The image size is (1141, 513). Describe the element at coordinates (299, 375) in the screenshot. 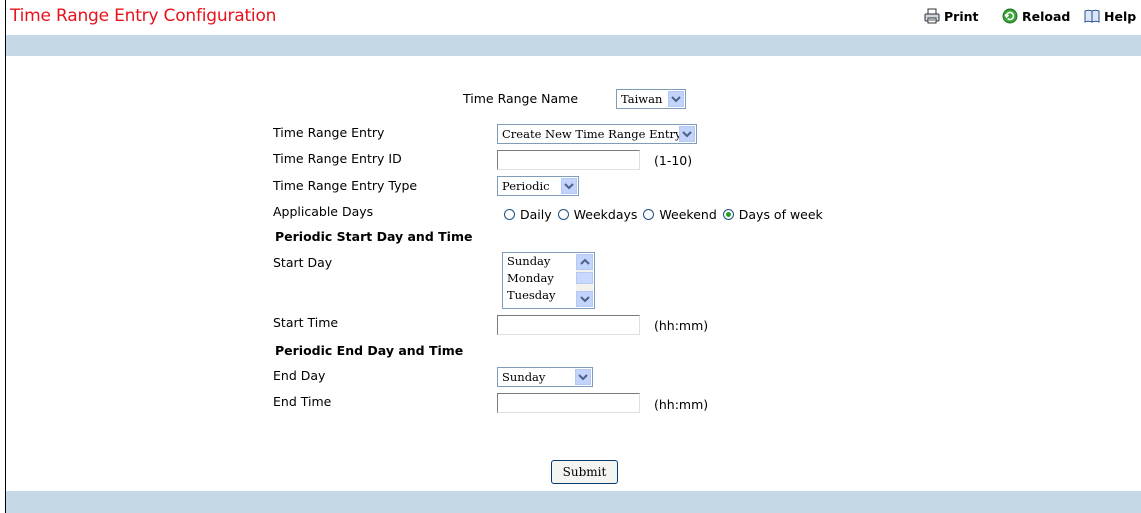

I see `end-day-label: End Day` at that location.